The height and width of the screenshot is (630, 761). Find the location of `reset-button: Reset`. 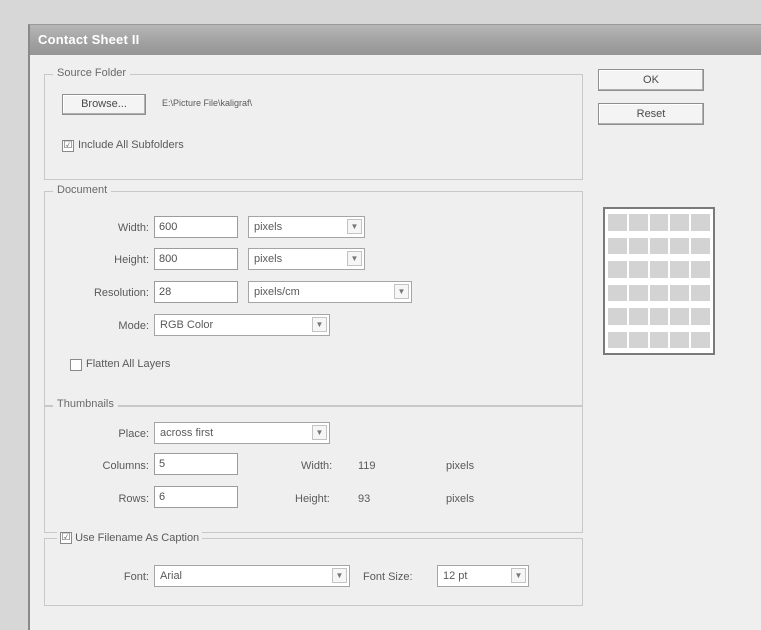

reset-button: Reset is located at coordinates (651, 114).